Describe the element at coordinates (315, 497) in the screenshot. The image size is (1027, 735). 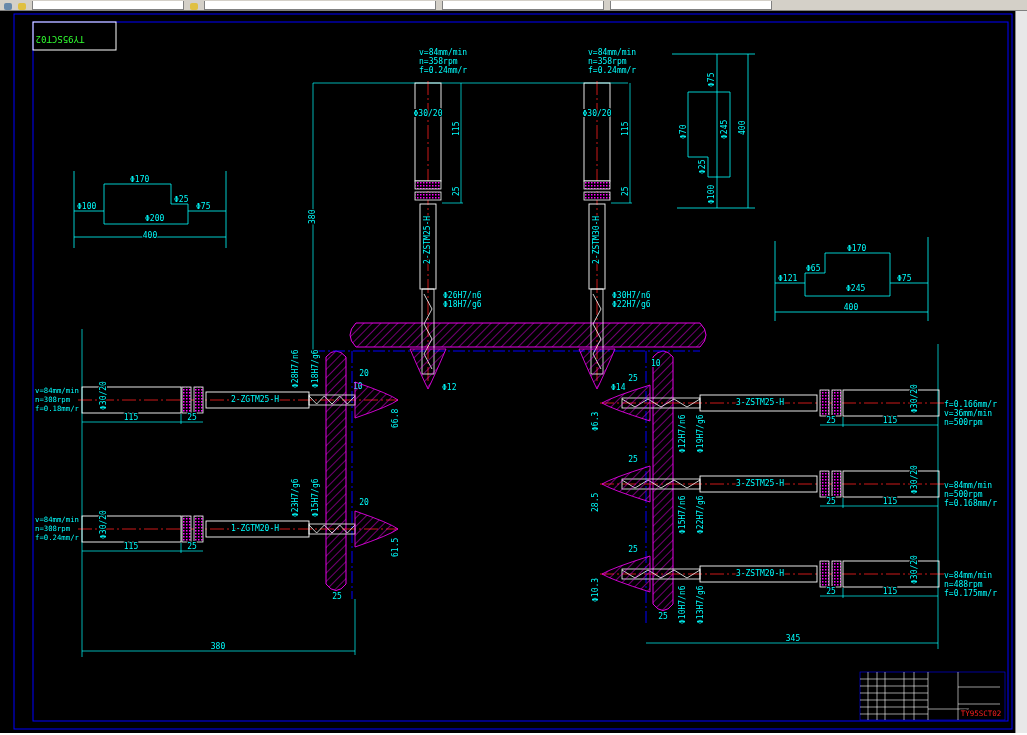
I see `dimension-label: Φ15H7/g6` at that location.